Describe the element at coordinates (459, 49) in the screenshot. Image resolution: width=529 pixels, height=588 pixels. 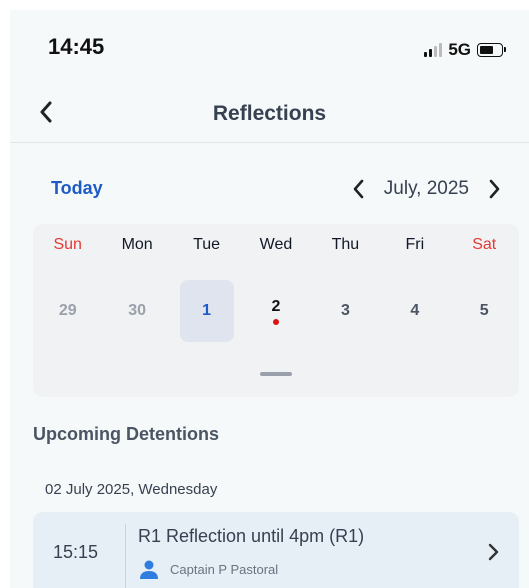
I see `network-label: 5G` at that location.